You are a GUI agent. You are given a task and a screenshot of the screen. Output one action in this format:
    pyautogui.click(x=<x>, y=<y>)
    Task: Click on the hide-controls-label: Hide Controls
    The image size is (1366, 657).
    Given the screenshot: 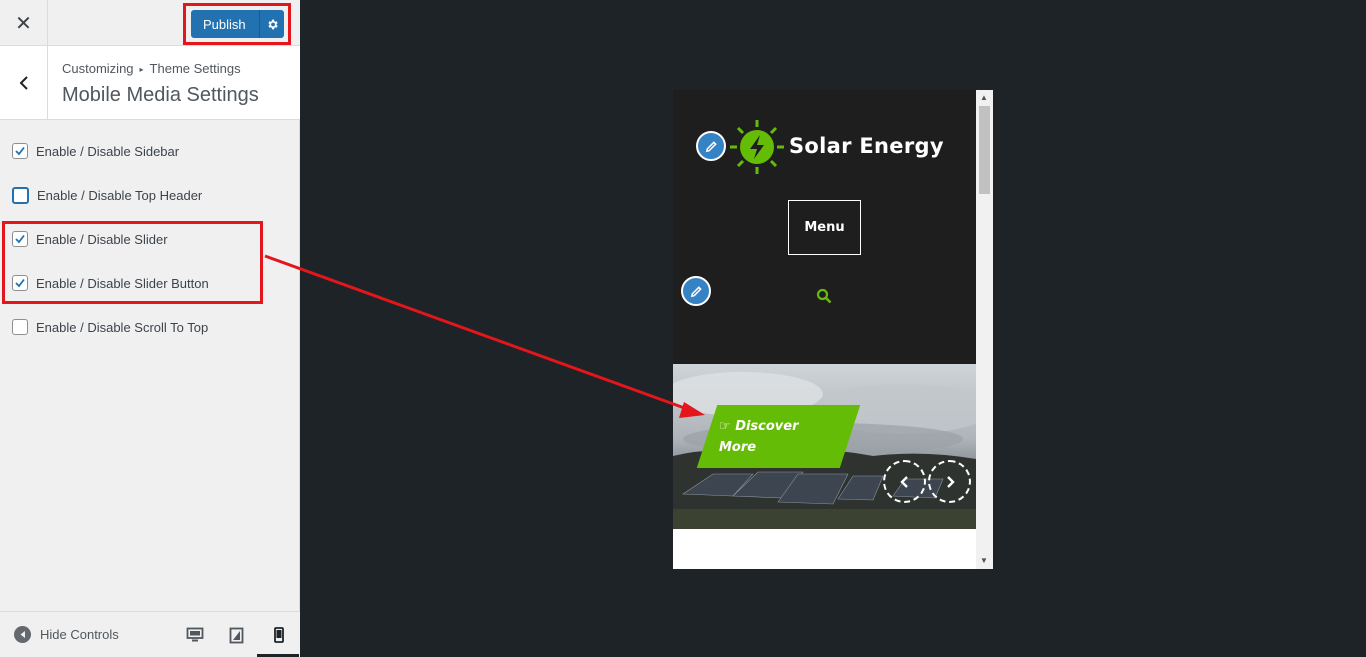 What is the action you would take?
    pyautogui.click(x=79, y=634)
    